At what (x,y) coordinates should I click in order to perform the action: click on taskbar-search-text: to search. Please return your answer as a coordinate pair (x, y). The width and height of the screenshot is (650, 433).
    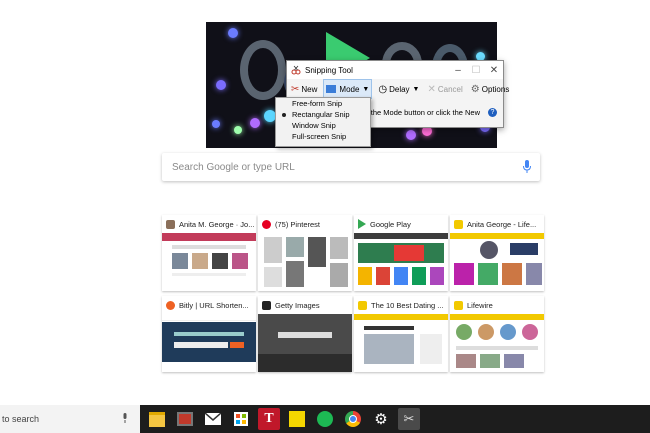
    Looking at the image, I should click on (21, 419).